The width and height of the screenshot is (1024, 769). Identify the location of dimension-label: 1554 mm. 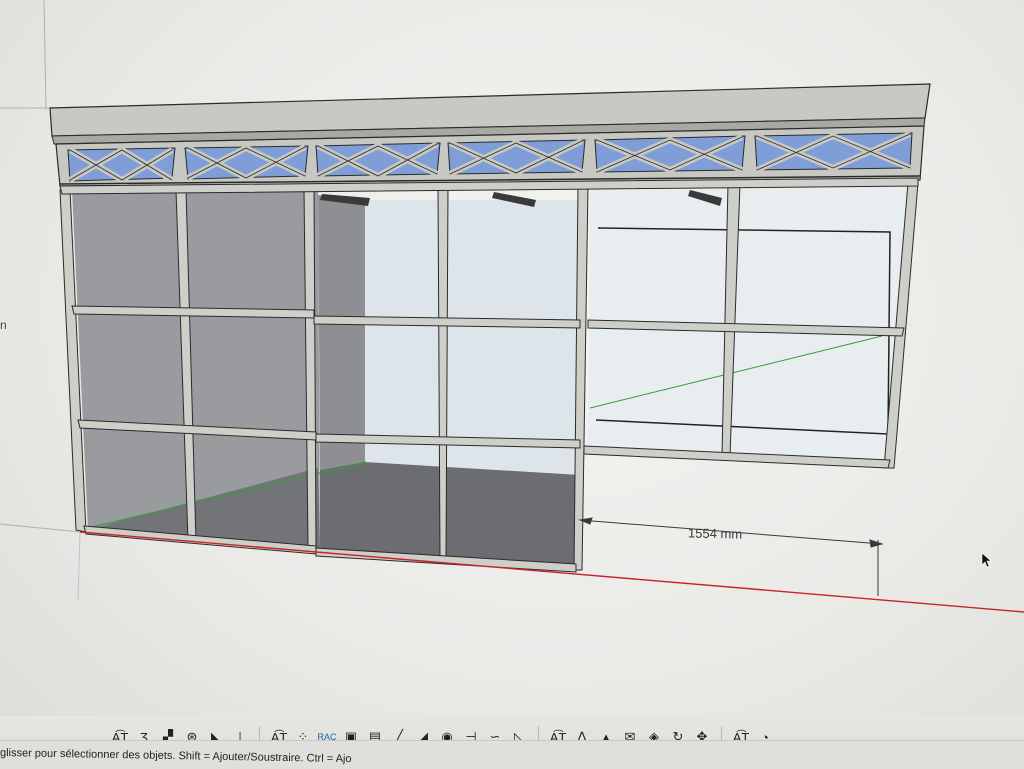
(715, 533).